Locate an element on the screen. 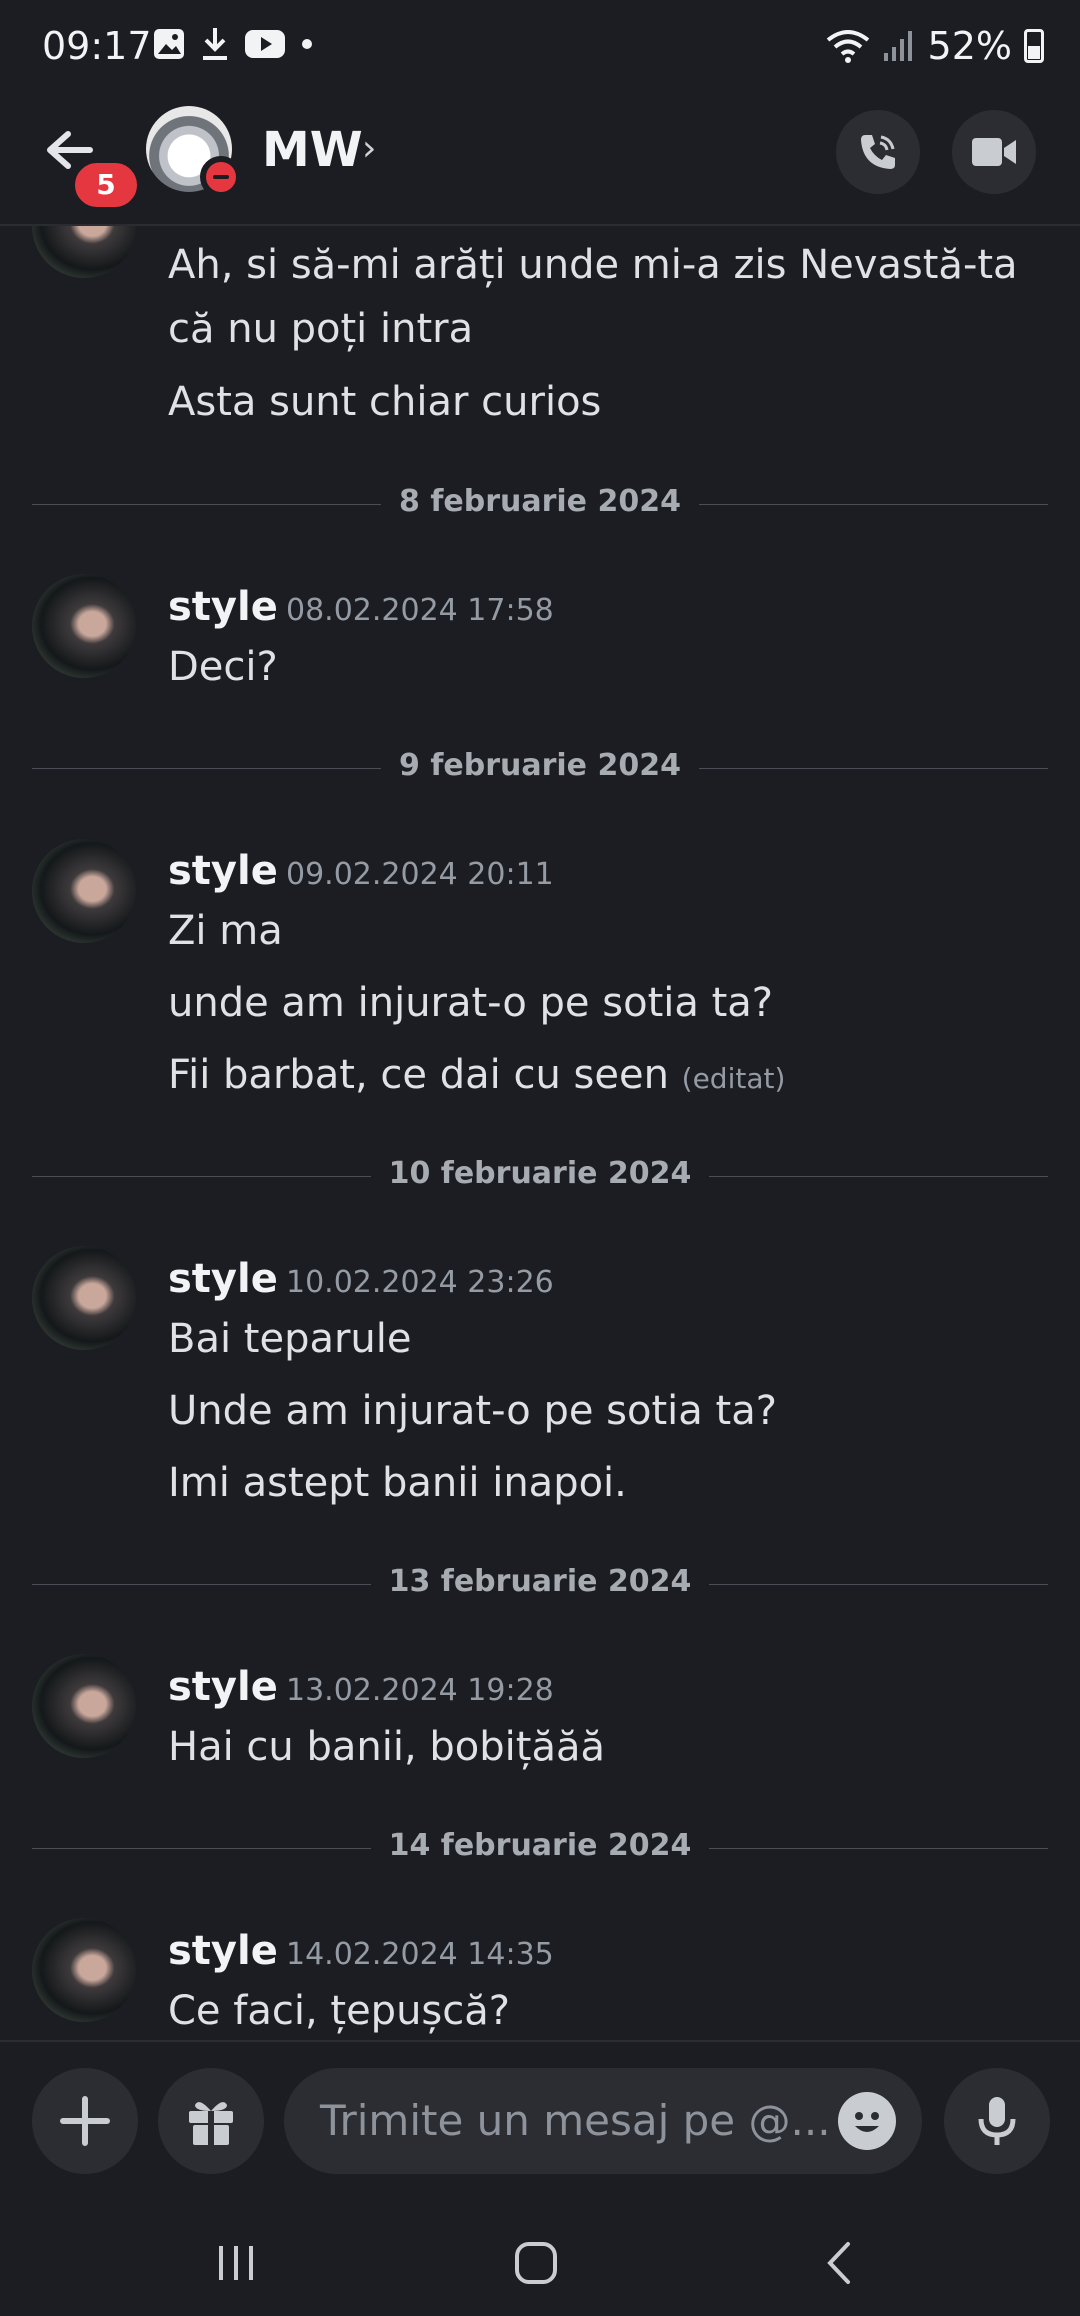  back-icon is located at coordinates (838, 2263).